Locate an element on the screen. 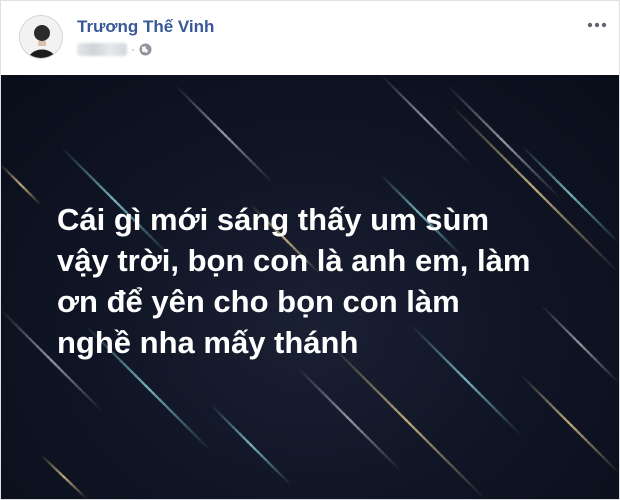 This screenshot has width=620, height=500. more-options-button is located at coordinates (597, 25).